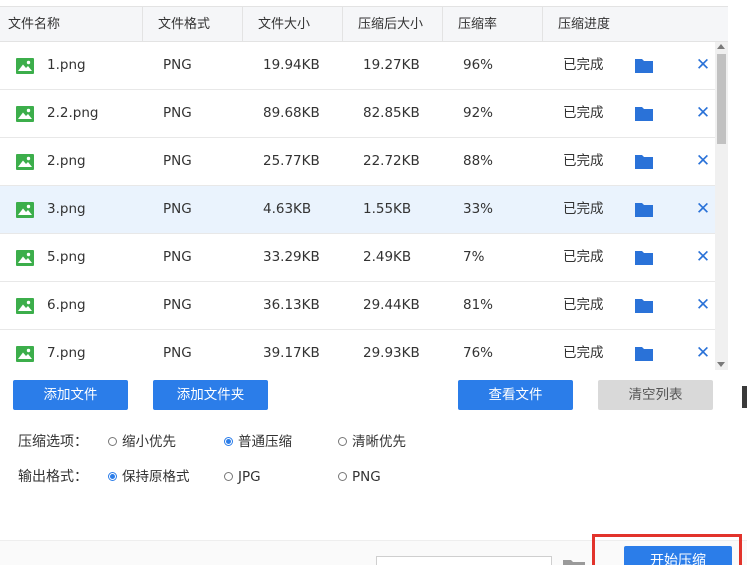 Image resolution: width=747 pixels, height=565 pixels. Describe the element at coordinates (357, 210) in the screenshot. I see `table-row: 3.png PNG 4.63KB 1.55KB 33% 已完成 ✕` at that location.